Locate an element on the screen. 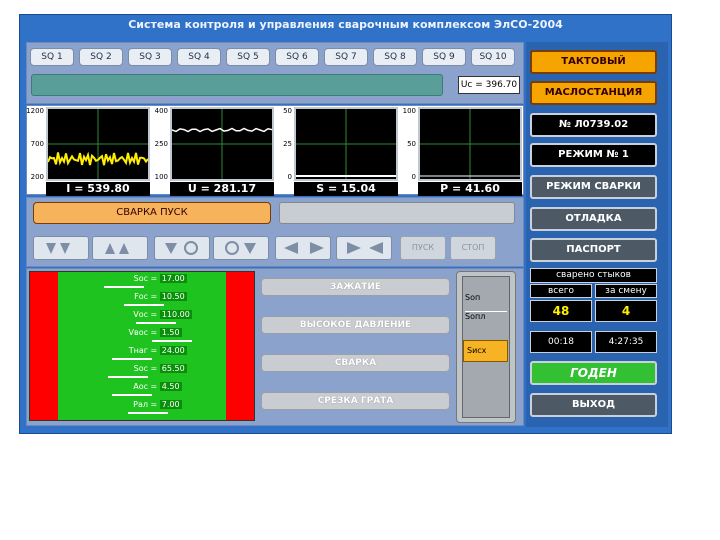 The width and height of the screenshot is (720, 540). sq-button-8: SQ 8 is located at coordinates (395, 57).